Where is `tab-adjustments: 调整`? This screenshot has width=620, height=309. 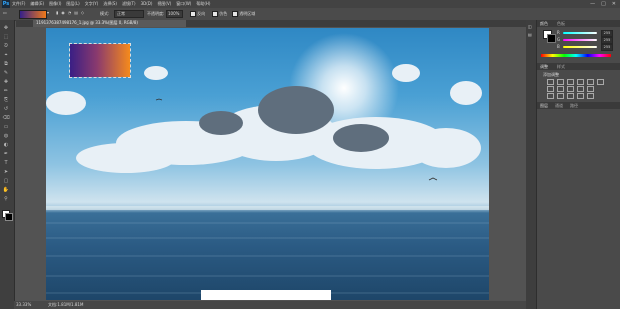 tab-adjustments: 调整 is located at coordinates (544, 66).